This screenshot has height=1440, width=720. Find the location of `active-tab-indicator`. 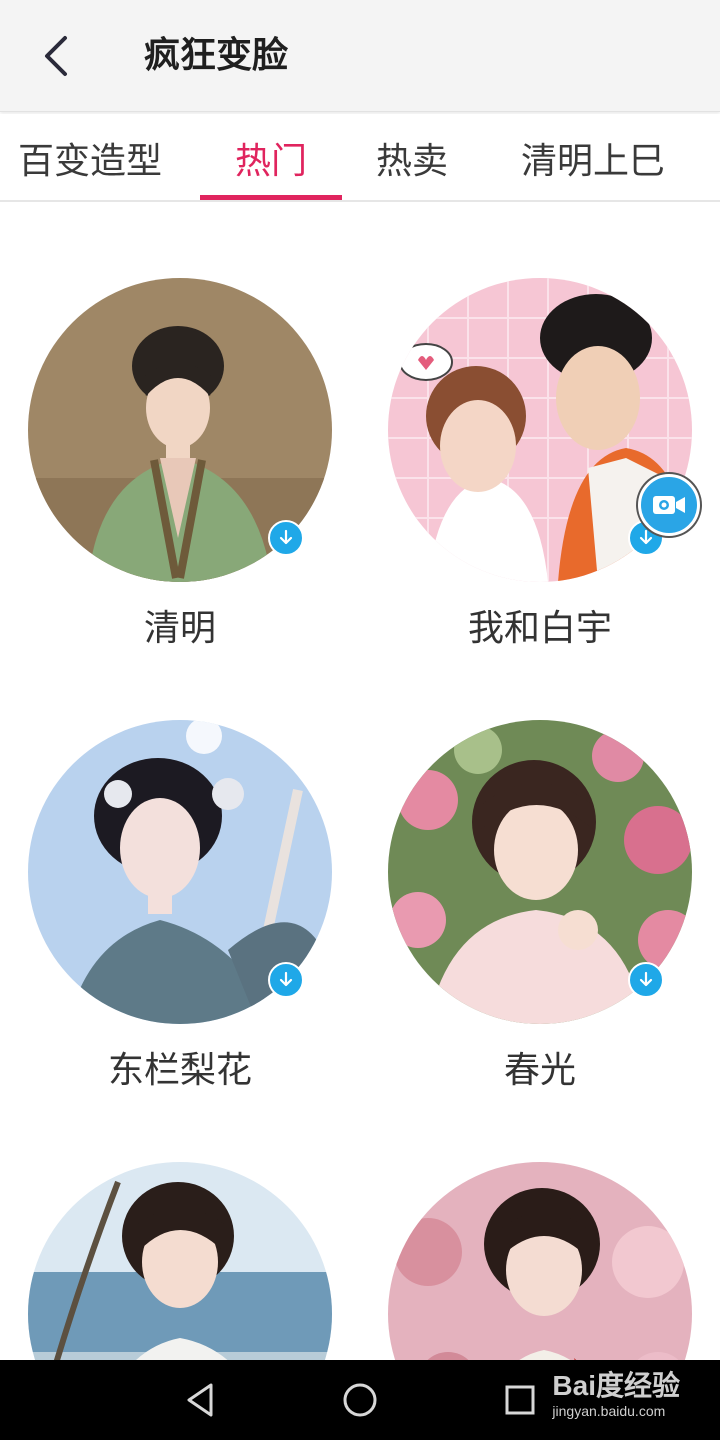

active-tab-indicator is located at coordinates (271, 197).